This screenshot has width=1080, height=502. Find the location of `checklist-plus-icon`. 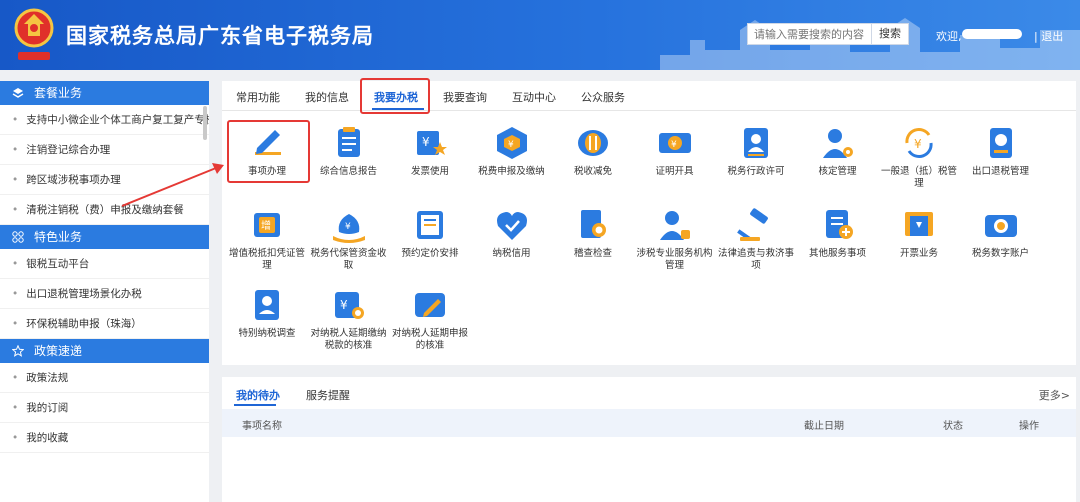

checklist-plus-icon is located at coordinates (839, 224).